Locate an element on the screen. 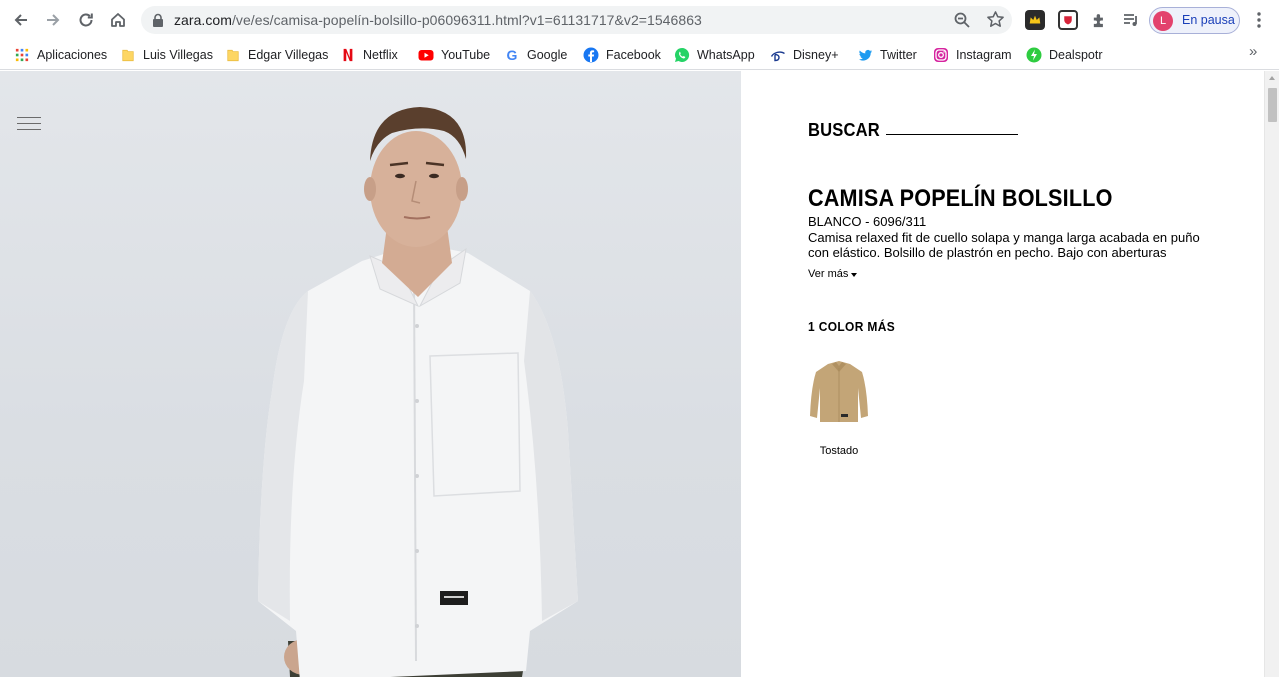  whatsapp-icon is located at coordinates (682, 55).